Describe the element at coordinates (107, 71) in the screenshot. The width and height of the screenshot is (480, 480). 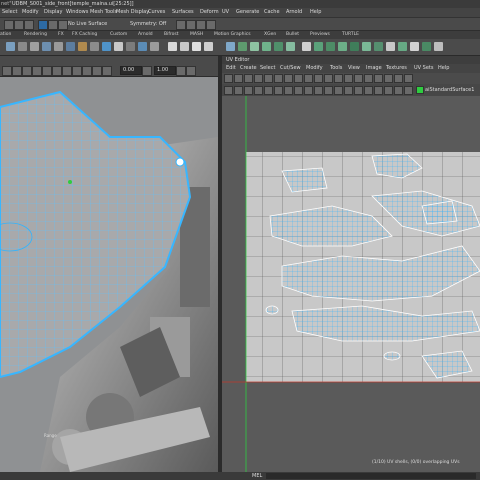
I see `ao-icon` at that location.